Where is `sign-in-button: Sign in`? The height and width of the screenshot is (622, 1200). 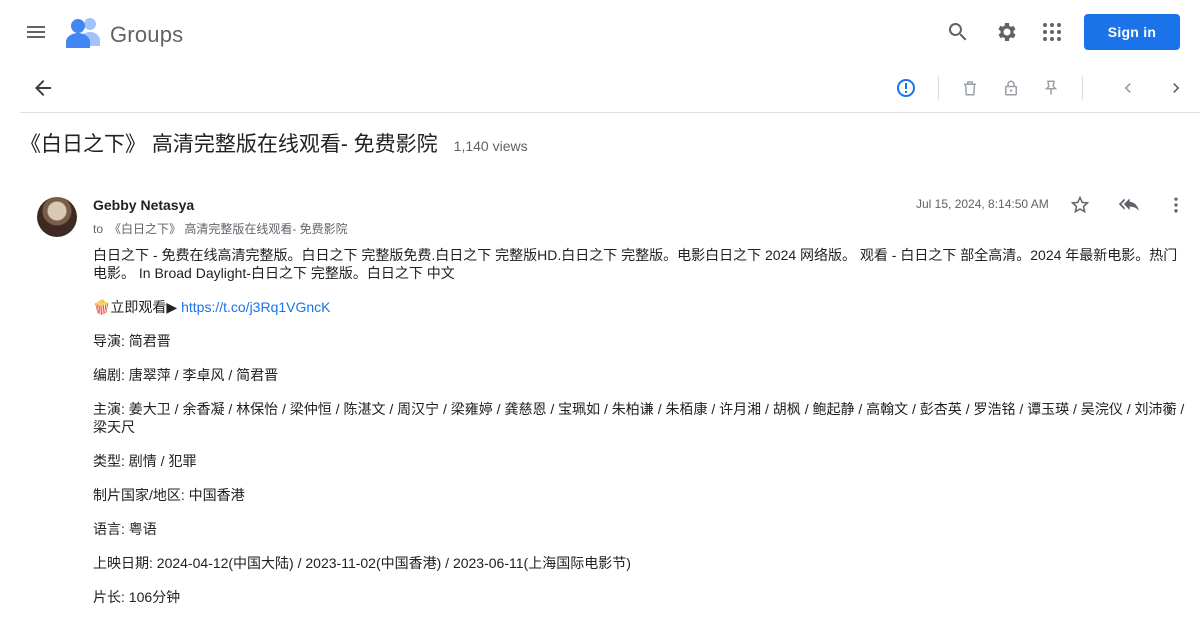
sign-in-button: Sign in is located at coordinates (1132, 32).